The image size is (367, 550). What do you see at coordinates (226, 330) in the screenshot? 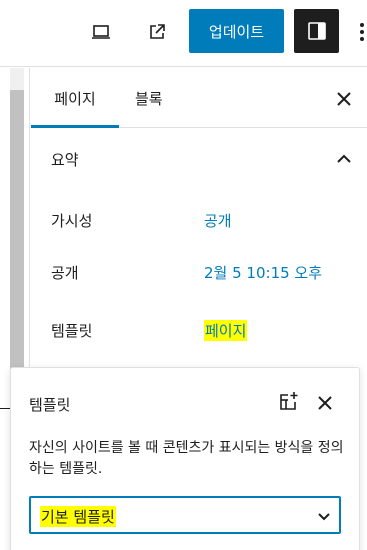
I see `template-value-link: 페이지` at bounding box center [226, 330].